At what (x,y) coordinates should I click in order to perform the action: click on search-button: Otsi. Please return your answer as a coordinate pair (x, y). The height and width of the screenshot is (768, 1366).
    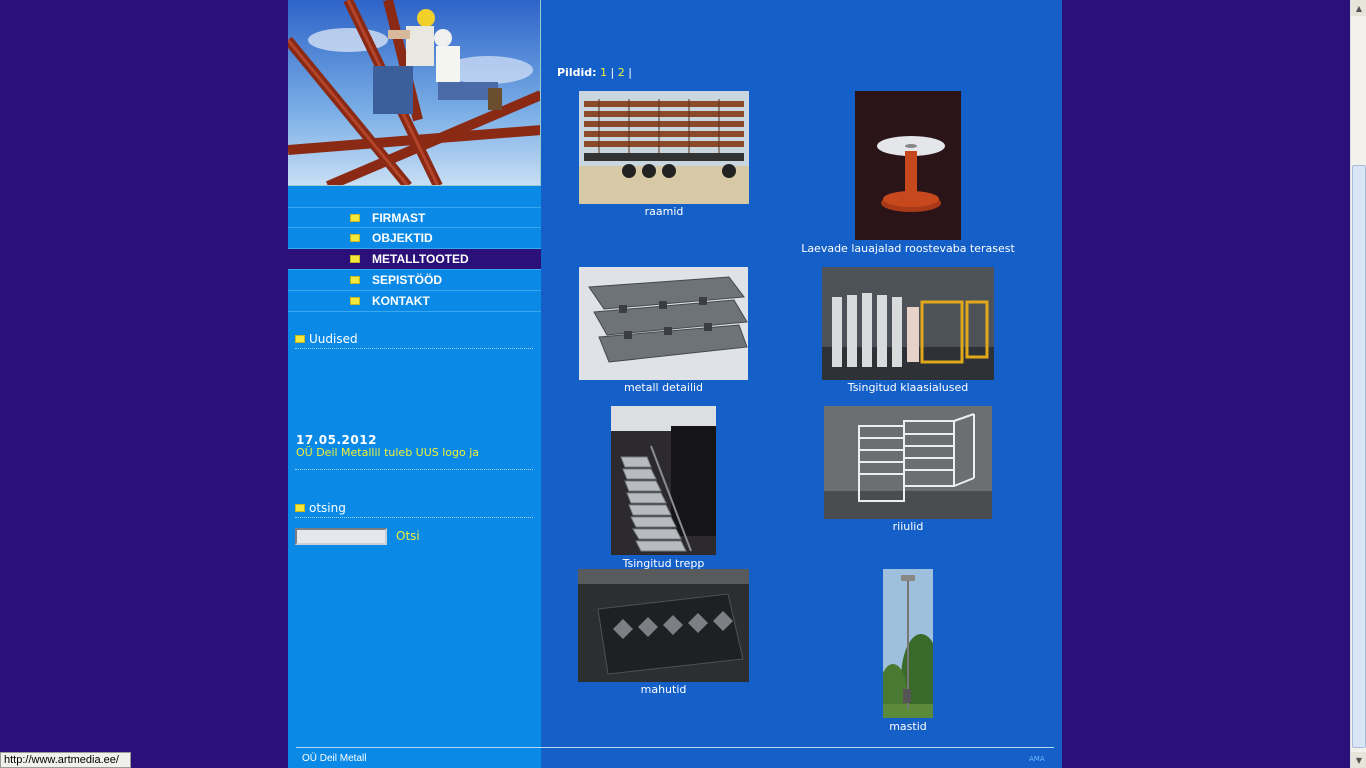
    Looking at the image, I should click on (408, 536).